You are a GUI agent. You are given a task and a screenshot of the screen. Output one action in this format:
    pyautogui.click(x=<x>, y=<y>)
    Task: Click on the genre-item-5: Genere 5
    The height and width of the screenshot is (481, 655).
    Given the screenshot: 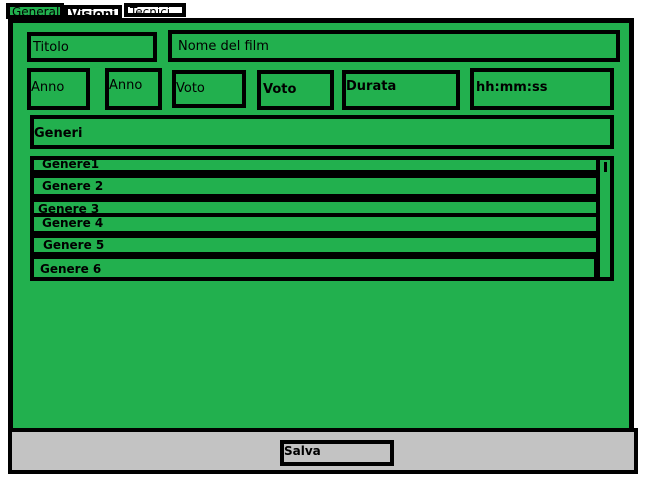 What is the action you would take?
    pyautogui.click(x=315, y=245)
    